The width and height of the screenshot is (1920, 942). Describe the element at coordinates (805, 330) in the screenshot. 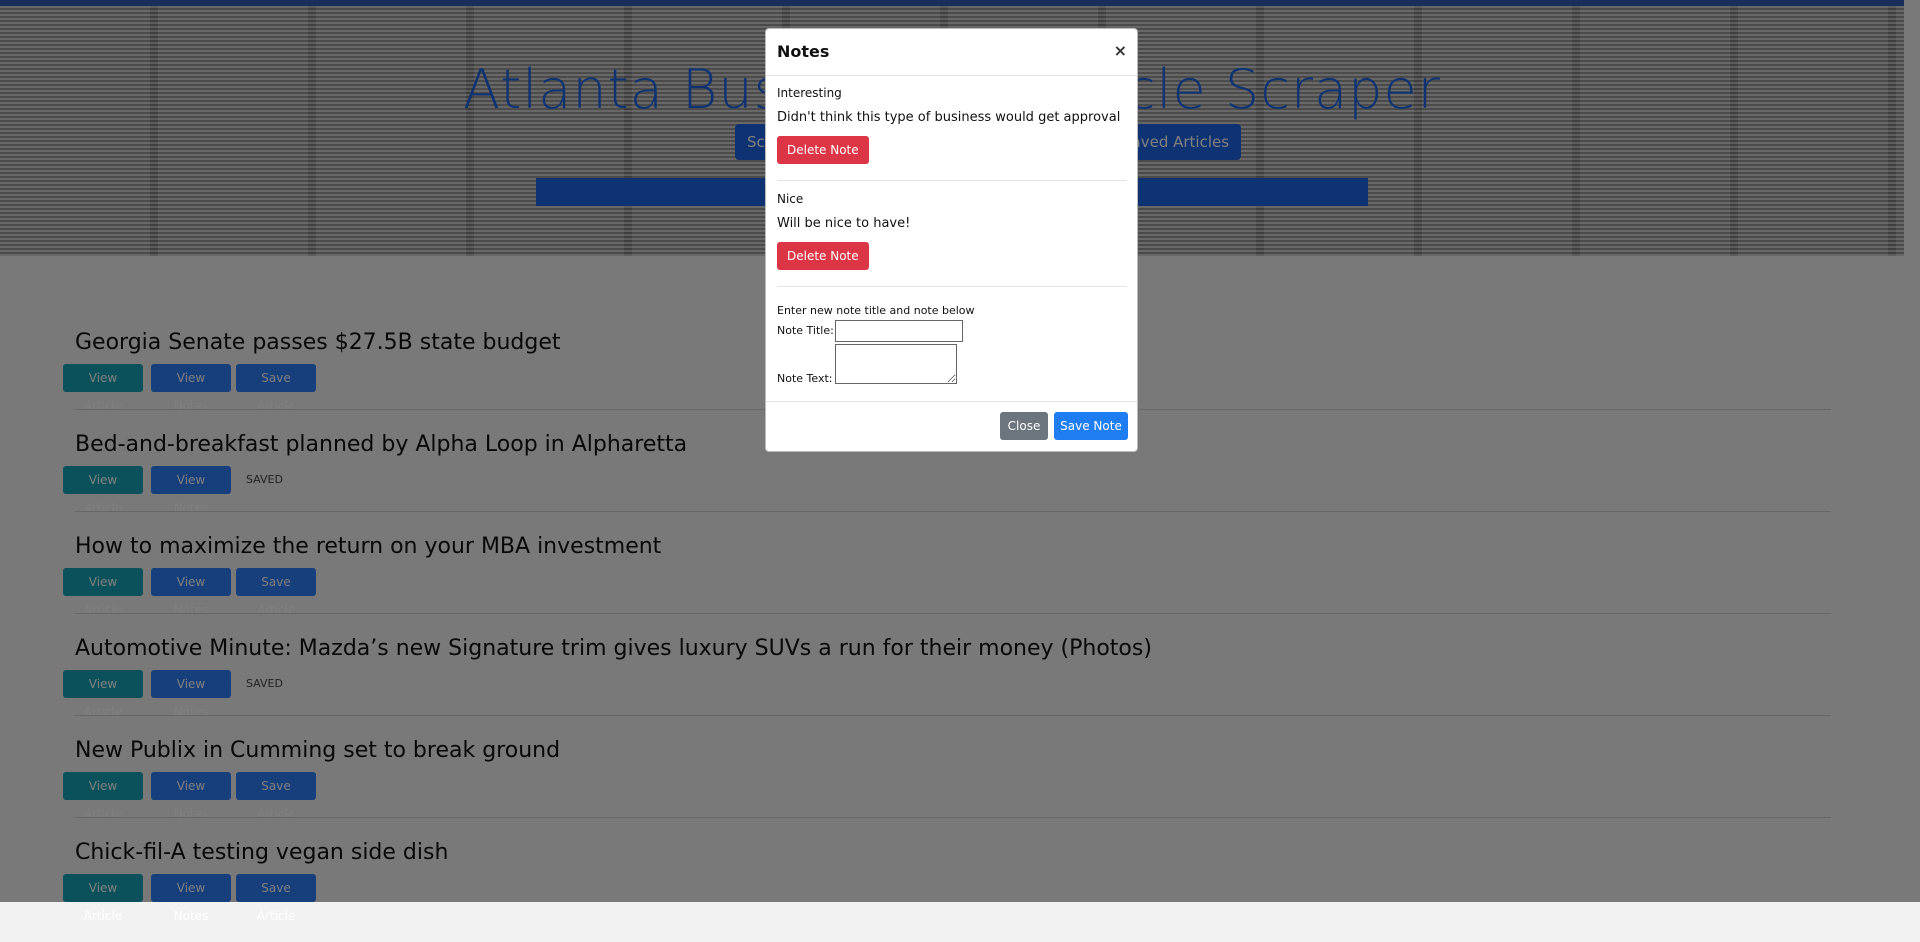

I see `note-title-label: Note Title:` at that location.